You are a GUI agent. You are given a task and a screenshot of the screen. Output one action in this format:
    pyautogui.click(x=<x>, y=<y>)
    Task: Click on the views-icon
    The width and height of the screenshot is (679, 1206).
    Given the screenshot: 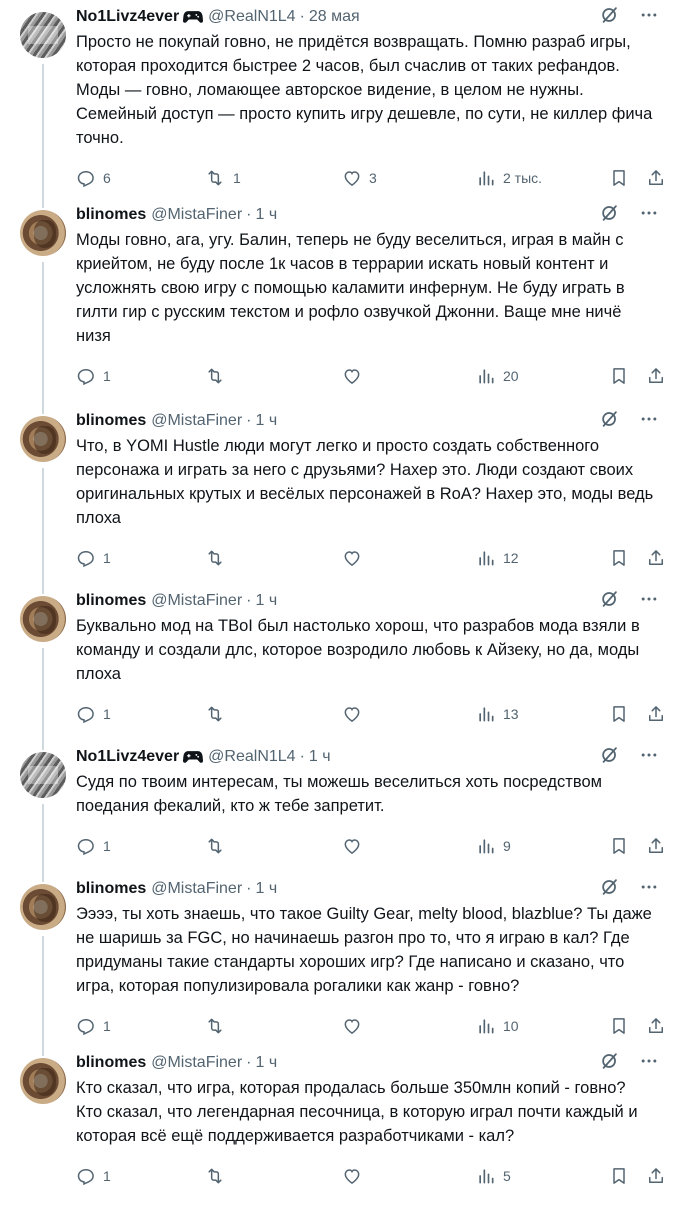 What is the action you would take?
    pyautogui.click(x=486, y=1026)
    